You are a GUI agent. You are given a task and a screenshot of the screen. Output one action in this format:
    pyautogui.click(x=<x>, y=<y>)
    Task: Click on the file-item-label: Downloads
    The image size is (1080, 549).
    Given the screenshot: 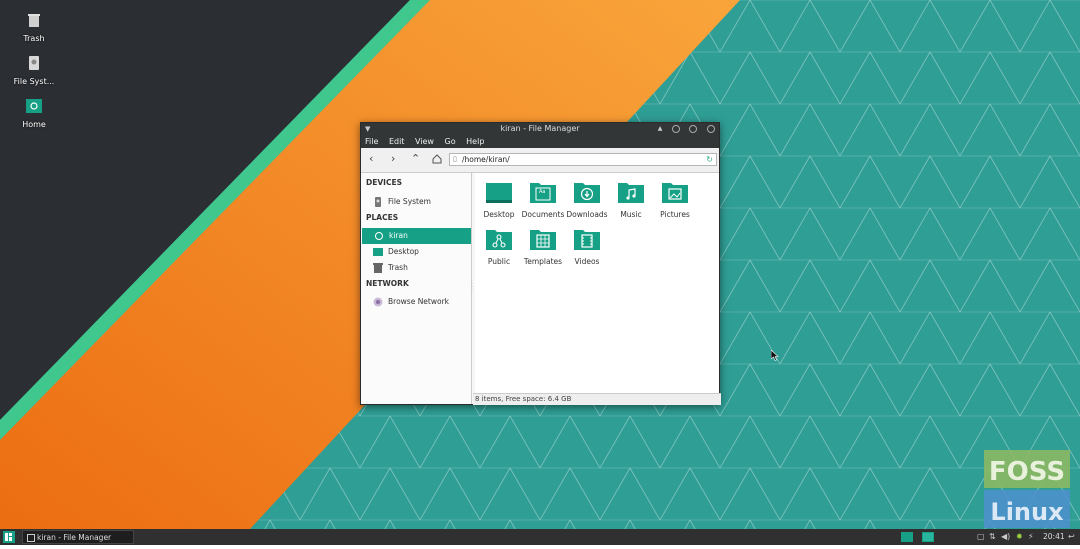 What is the action you would take?
    pyautogui.click(x=587, y=214)
    